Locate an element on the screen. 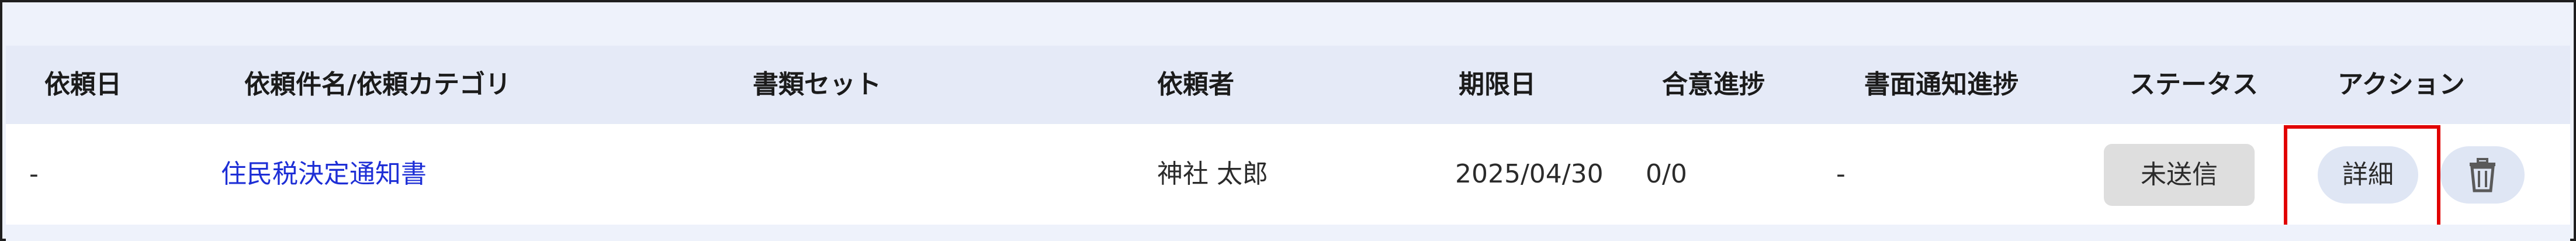  header-due-date: 期限日 is located at coordinates (1498, 84).